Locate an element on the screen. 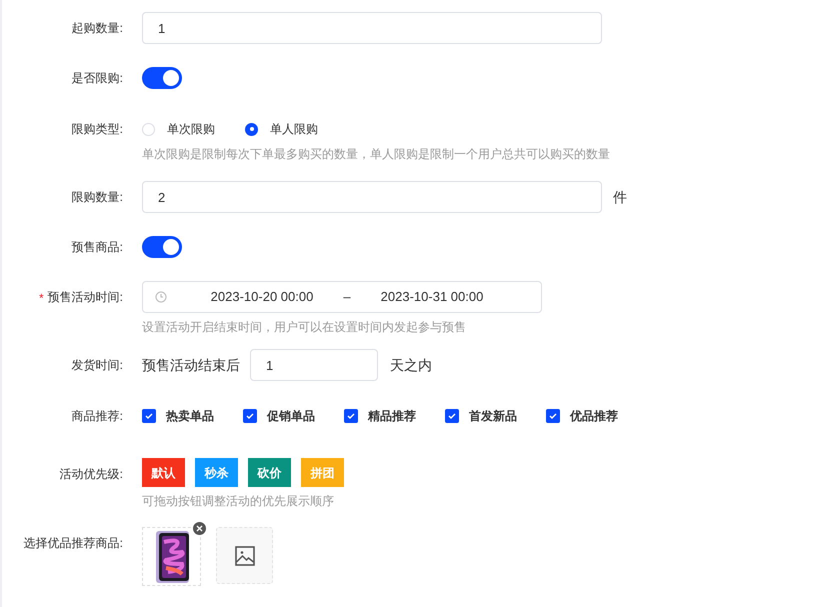 The width and height of the screenshot is (828, 607). field-label: 预售商品: is located at coordinates (97, 247).